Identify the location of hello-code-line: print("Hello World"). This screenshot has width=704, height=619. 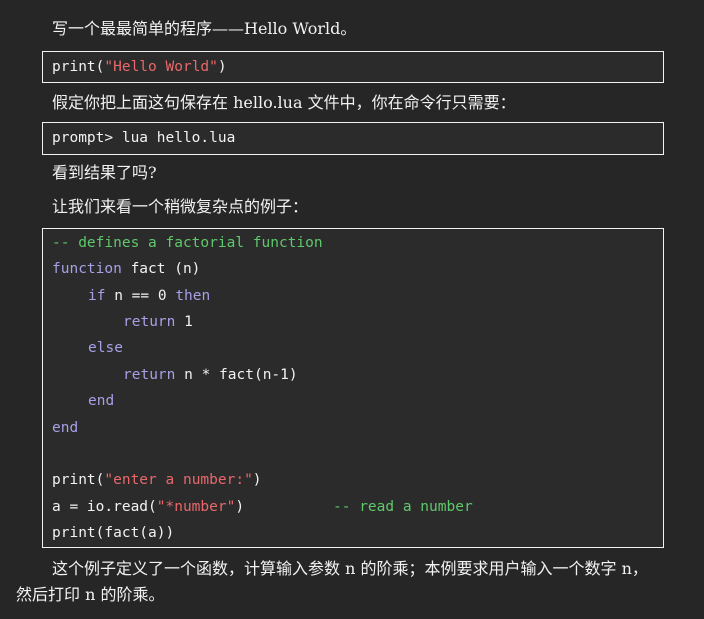
(139, 67).